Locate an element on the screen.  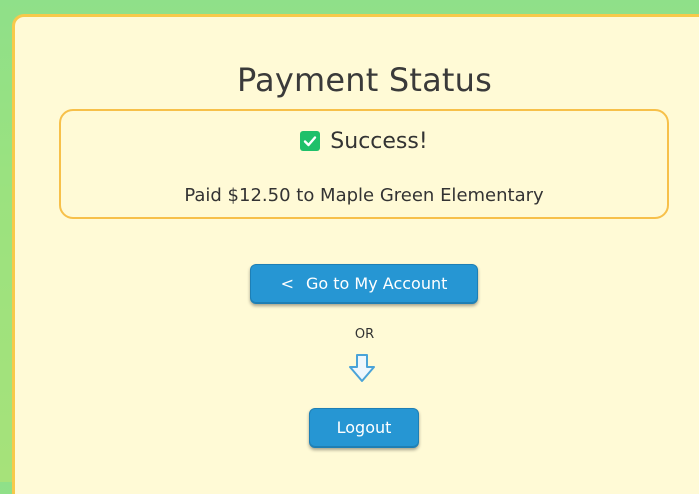
or-separator: OR is located at coordinates (364, 334).